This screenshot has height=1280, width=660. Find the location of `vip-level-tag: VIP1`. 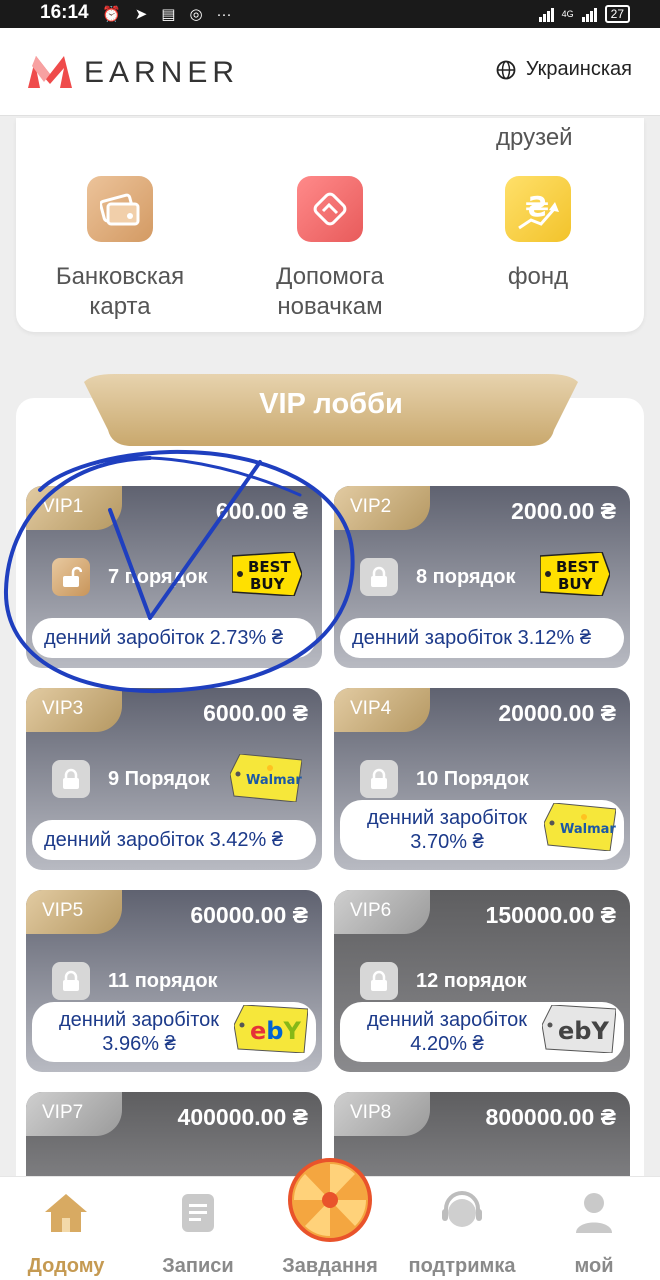

vip-level-tag: VIP1 is located at coordinates (74, 508).